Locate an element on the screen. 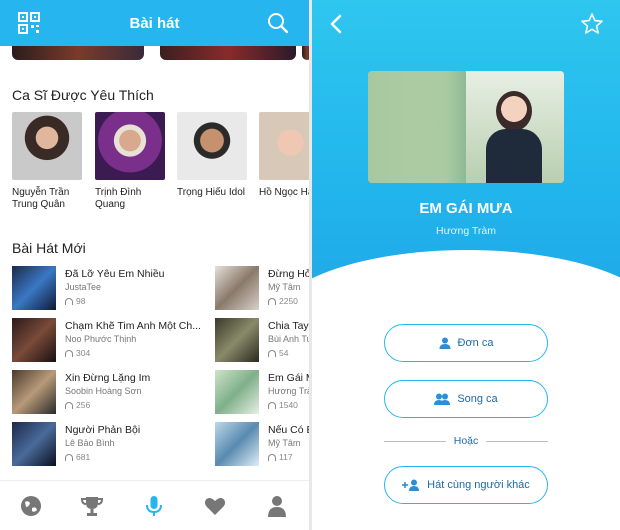 This screenshot has width=620, height=530. song-artist: Lê Bảo Bình is located at coordinates (90, 443).